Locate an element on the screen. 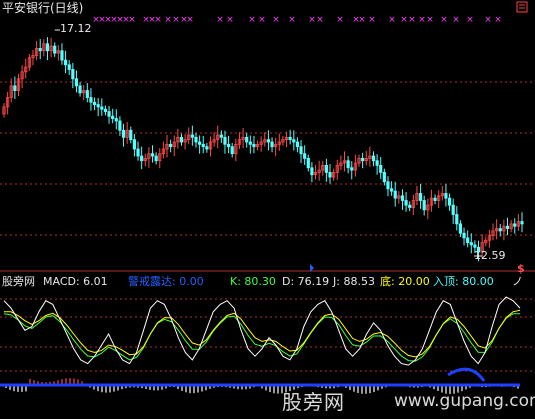  settings-icon is located at coordinates (522, 7).